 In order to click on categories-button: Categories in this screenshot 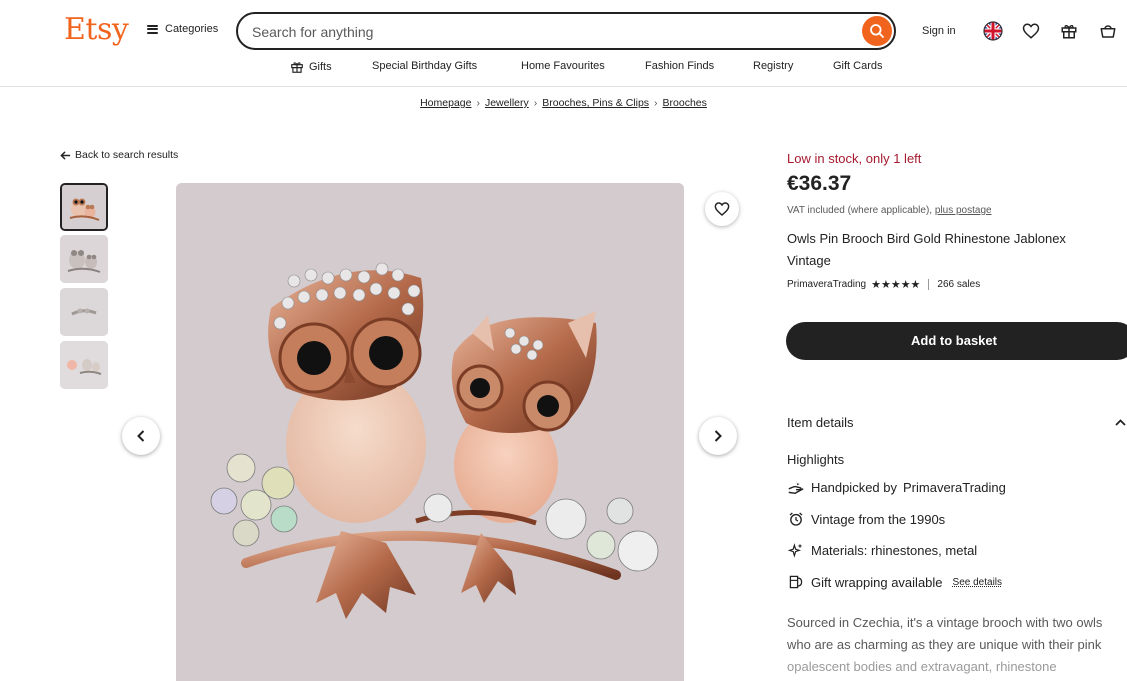, I will do `click(182, 29)`.